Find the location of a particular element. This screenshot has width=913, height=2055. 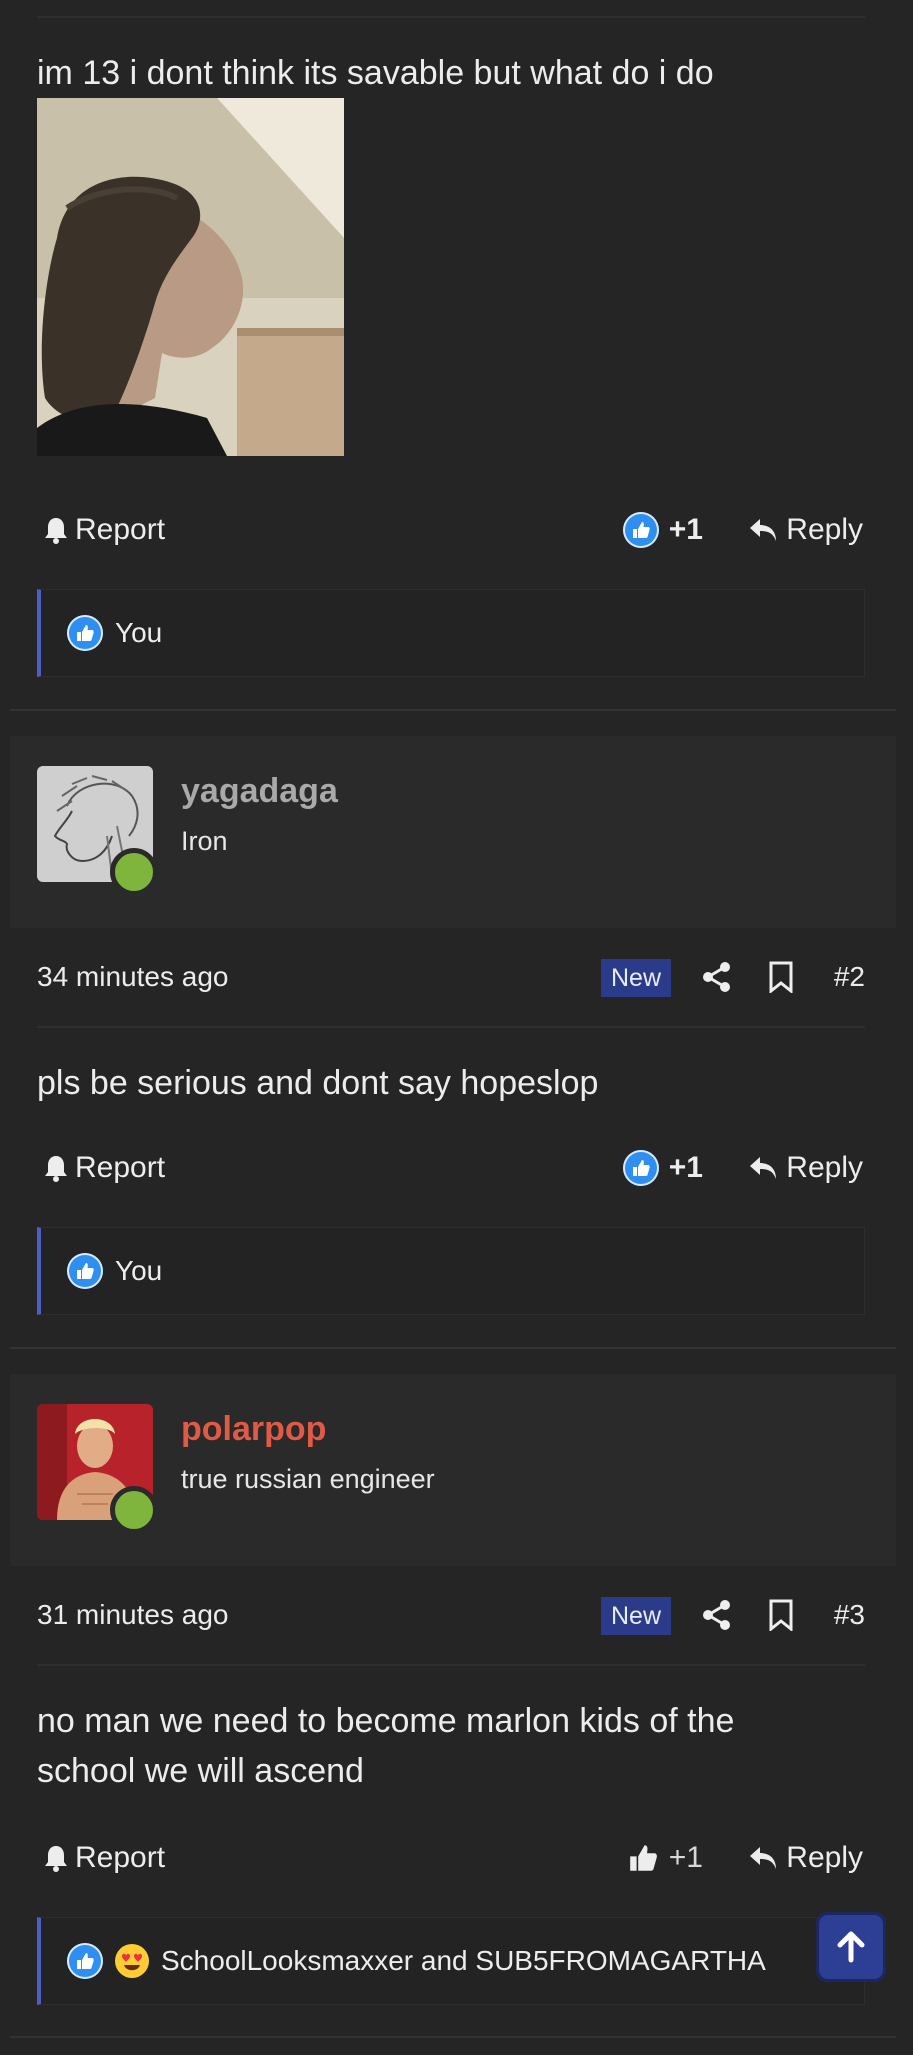

post-3-text-line-2: school we will ascend is located at coordinates (200, 1771).